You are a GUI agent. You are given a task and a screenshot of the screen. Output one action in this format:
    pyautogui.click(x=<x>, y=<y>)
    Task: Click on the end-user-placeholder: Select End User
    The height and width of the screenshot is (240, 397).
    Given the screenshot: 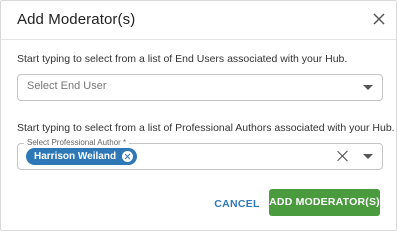 What is the action you would take?
    pyautogui.click(x=67, y=86)
    